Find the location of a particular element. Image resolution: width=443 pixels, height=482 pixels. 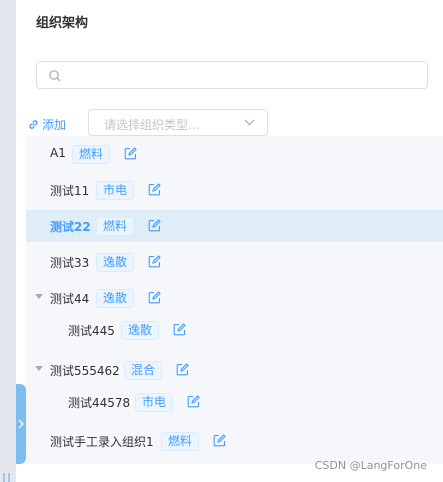

tree-node-label: 测试手工录入组织1 is located at coordinates (102, 442).